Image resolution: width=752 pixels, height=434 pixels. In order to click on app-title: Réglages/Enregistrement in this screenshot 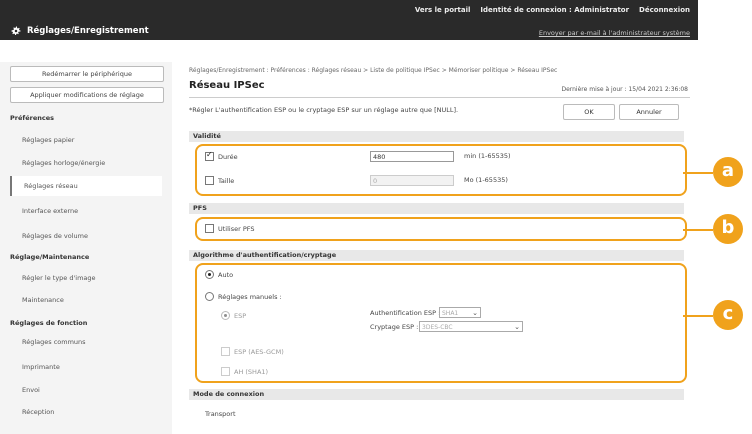, I will do `click(79, 31)`.